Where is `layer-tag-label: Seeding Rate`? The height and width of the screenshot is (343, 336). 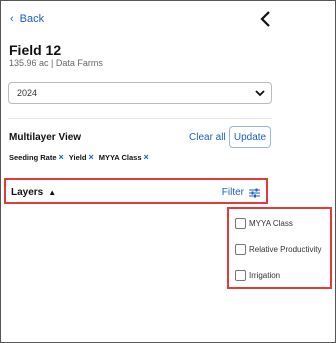
layer-tag-label: Seeding Rate is located at coordinates (33, 157).